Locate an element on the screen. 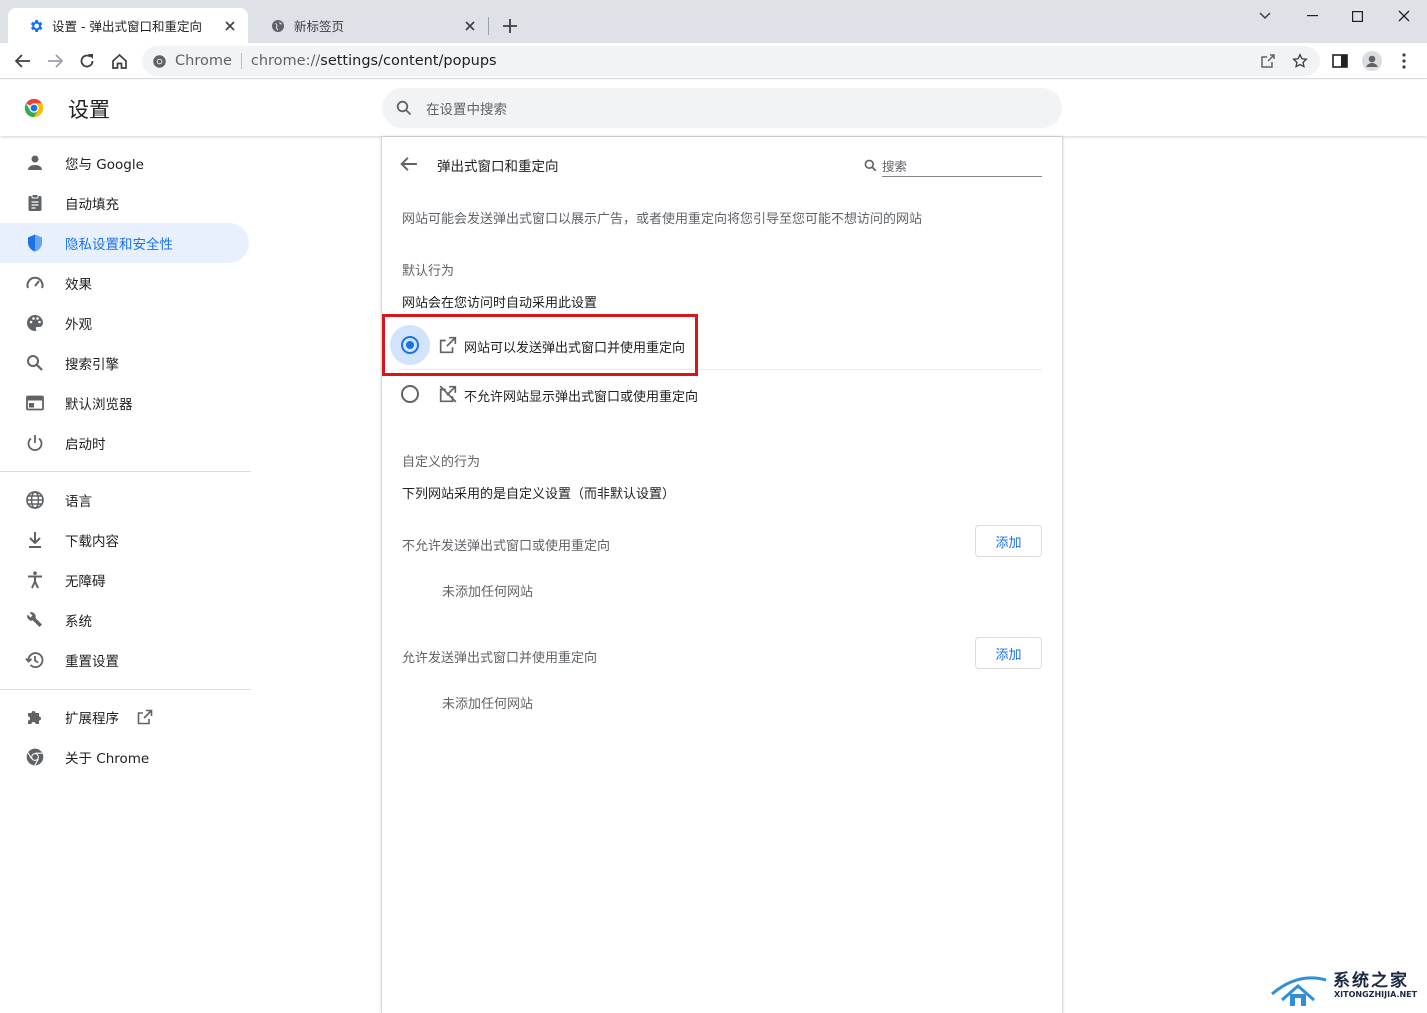  url-path: settings/content/popups is located at coordinates (408, 61).